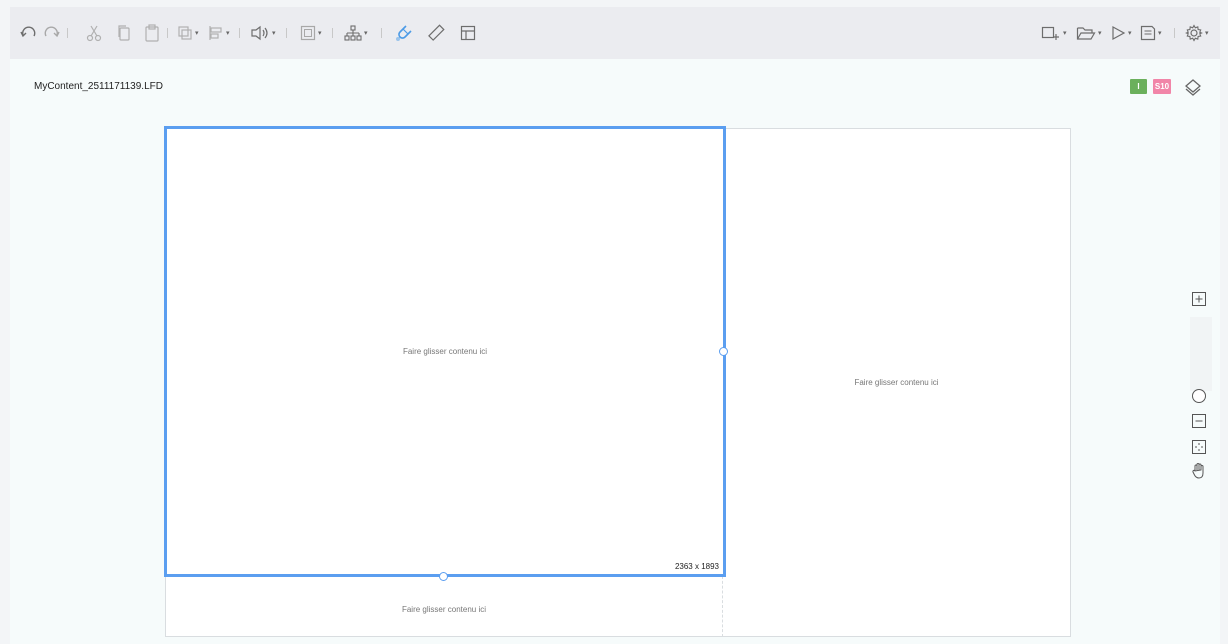  I want to click on toolbar-separator, so click(67, 33).